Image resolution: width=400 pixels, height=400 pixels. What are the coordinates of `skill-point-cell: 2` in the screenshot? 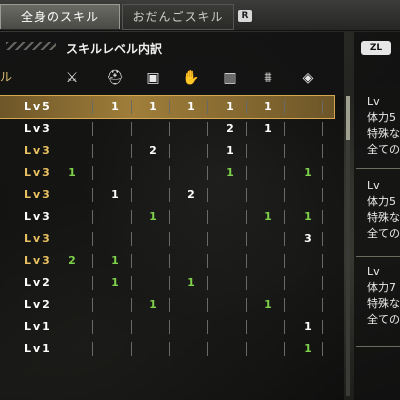 It's located at (191, 194).